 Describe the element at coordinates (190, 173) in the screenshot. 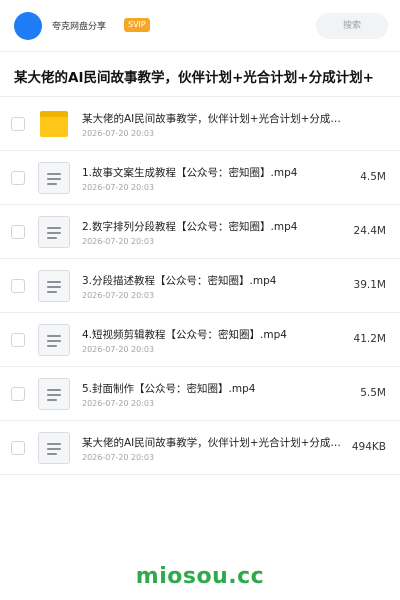

I see `file-name: 1.故事文案生成教程【公众号：密知圈】.mp4` at that location.